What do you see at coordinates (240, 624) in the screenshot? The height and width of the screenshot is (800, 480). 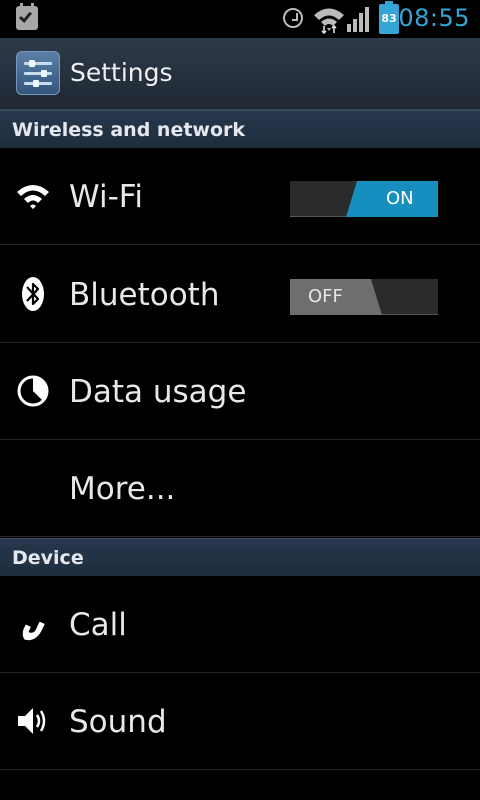 I see `list-item-call: Call` at bounding box center [240, 624].